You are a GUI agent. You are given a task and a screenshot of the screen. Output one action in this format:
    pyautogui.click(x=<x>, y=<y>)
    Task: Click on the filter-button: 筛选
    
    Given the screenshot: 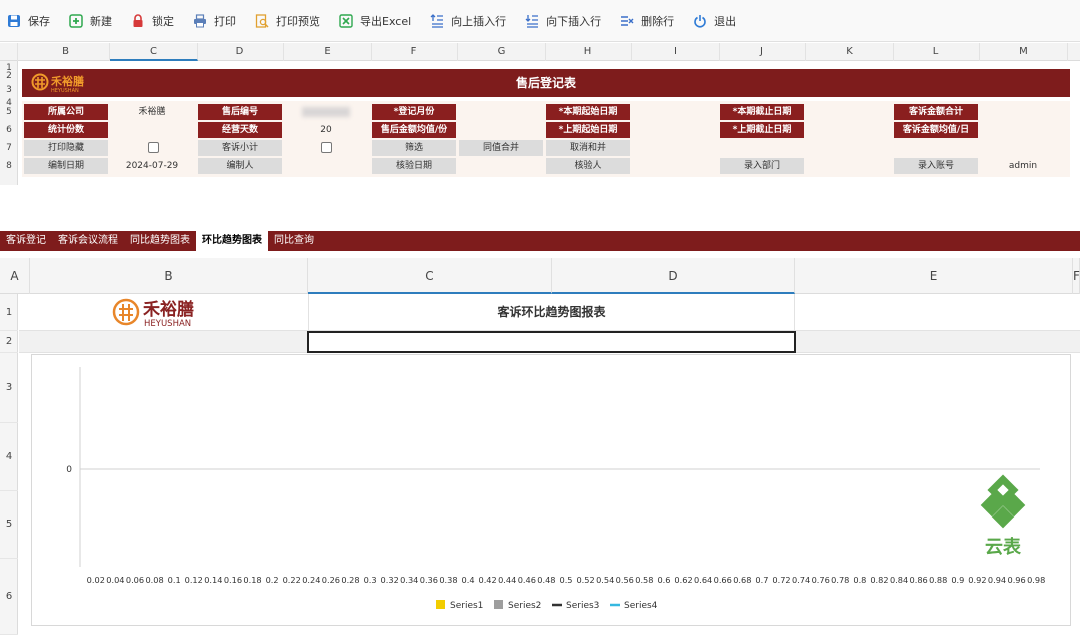 What is the action you would take?
    pyautogui.click(x=414, y=148)
    